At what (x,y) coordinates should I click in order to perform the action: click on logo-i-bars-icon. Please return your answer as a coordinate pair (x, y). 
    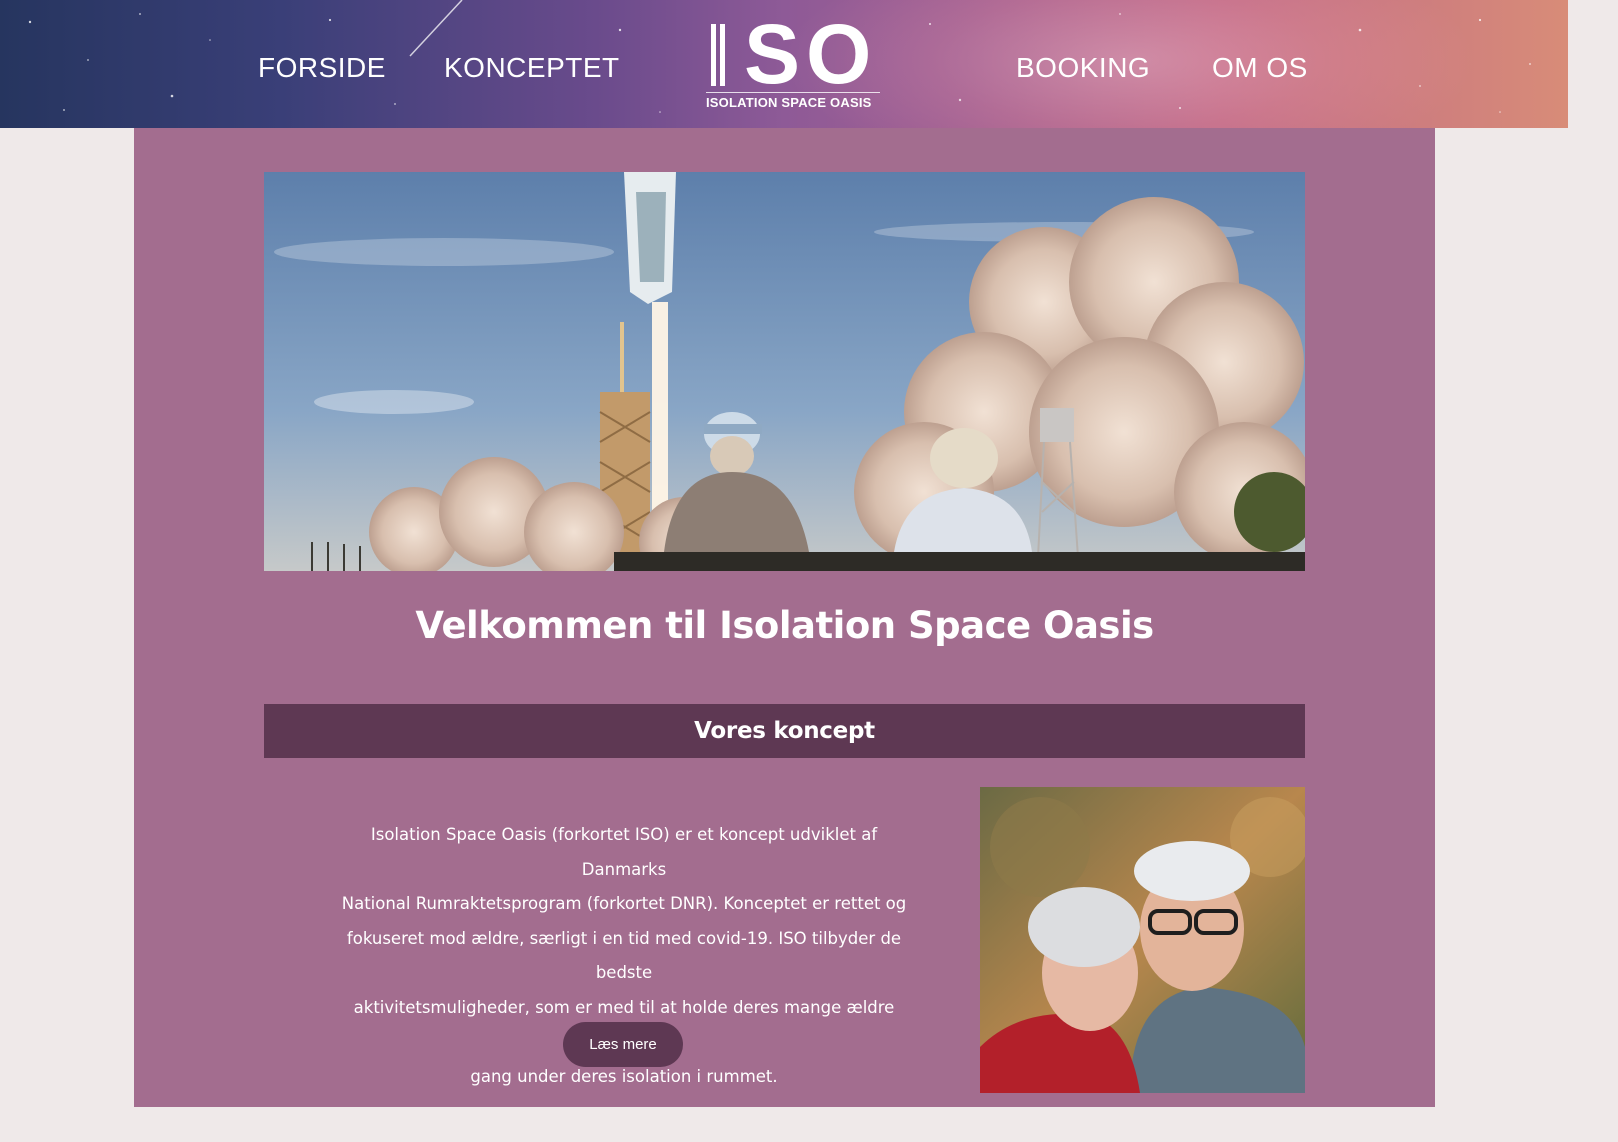
    Looking at the image, I should click on (719, 55).